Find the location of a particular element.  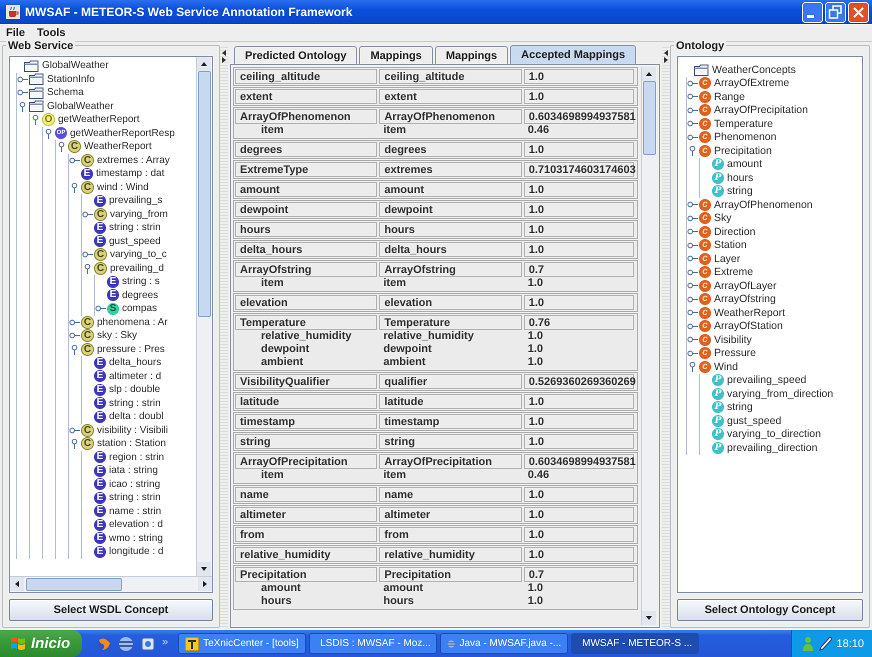

target-concept: extremes is located at coordinates (450, 169).